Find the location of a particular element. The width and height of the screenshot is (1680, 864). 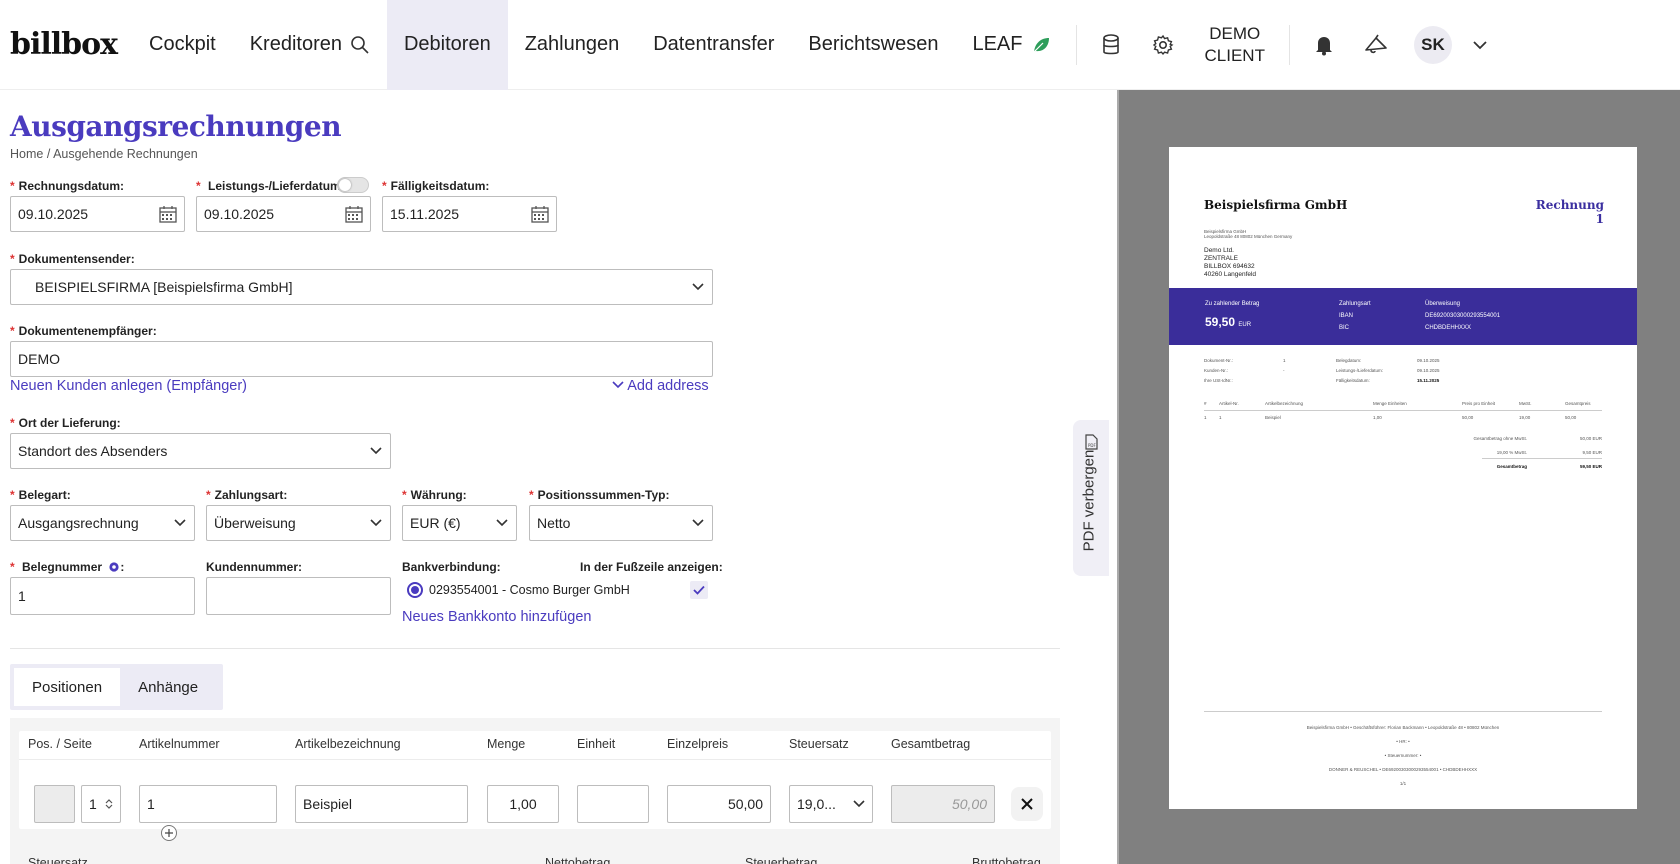

preview-meta-cell: Kunden-Nr.: is located at coordinates (1216, 370).